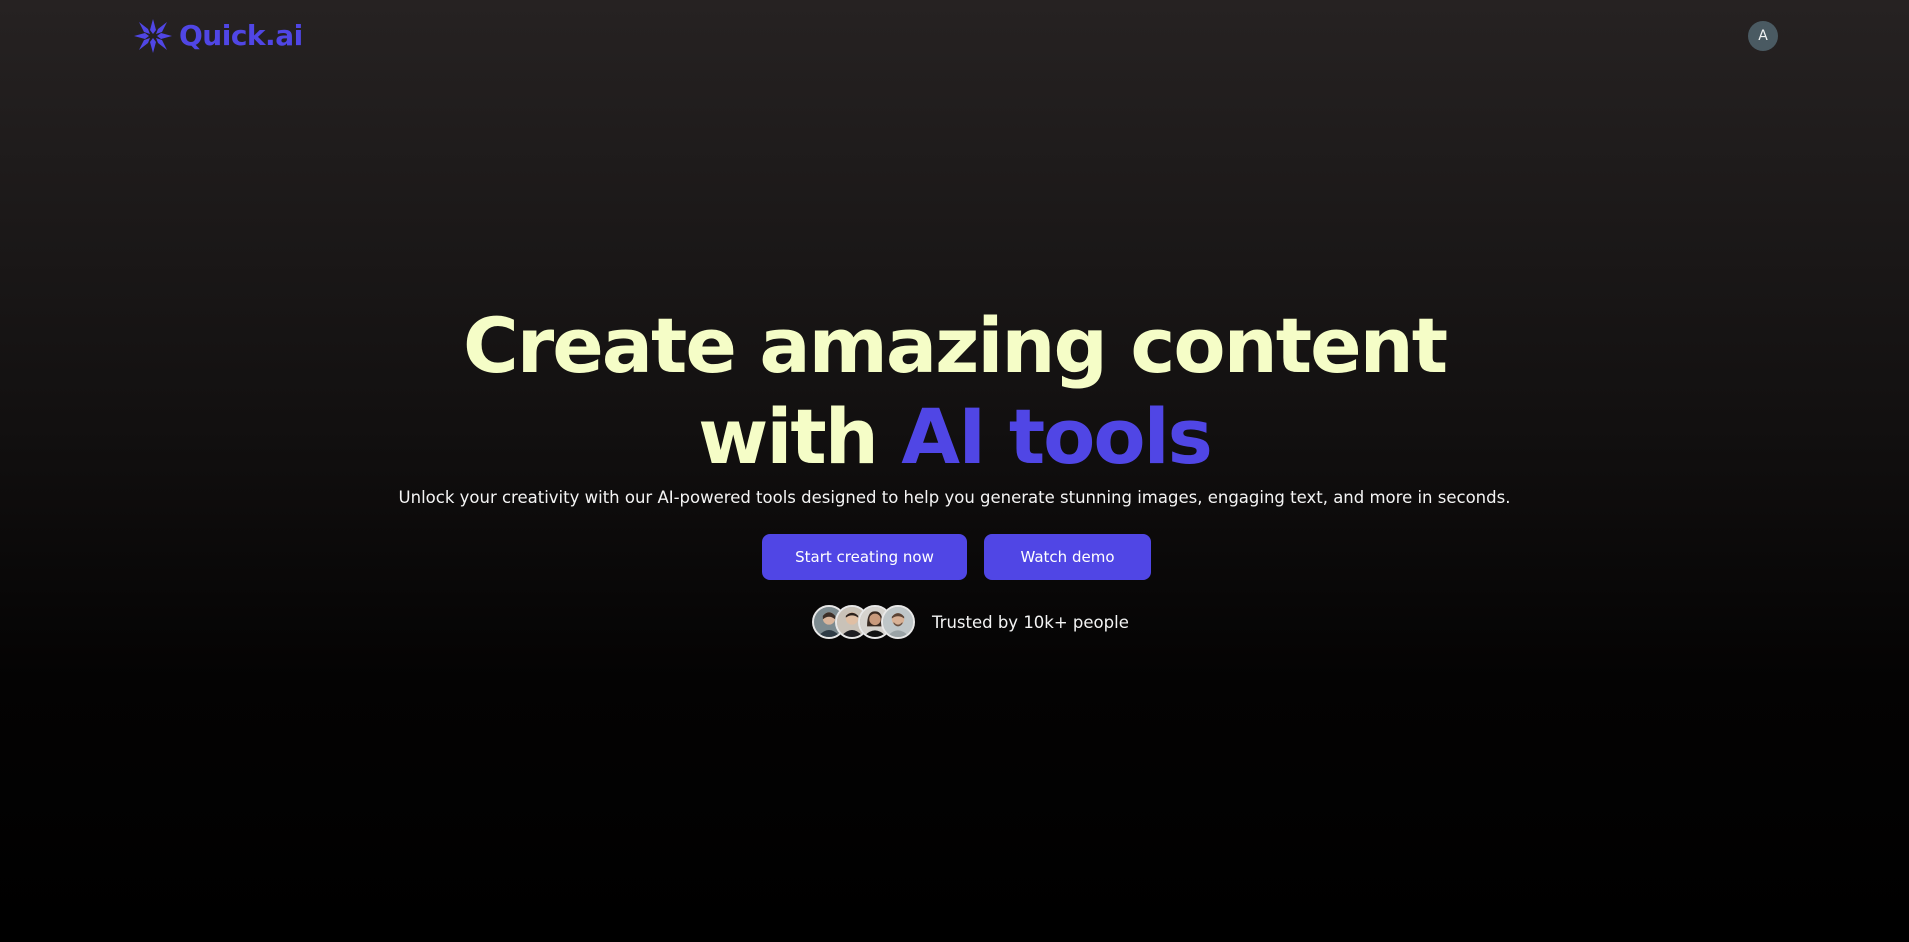 The height and width of the screenshot is (942, 1909). Describe the element at coordinates (1067, 557) in the screenshot. I see `watch-demo-button: Watch demo` at that location.